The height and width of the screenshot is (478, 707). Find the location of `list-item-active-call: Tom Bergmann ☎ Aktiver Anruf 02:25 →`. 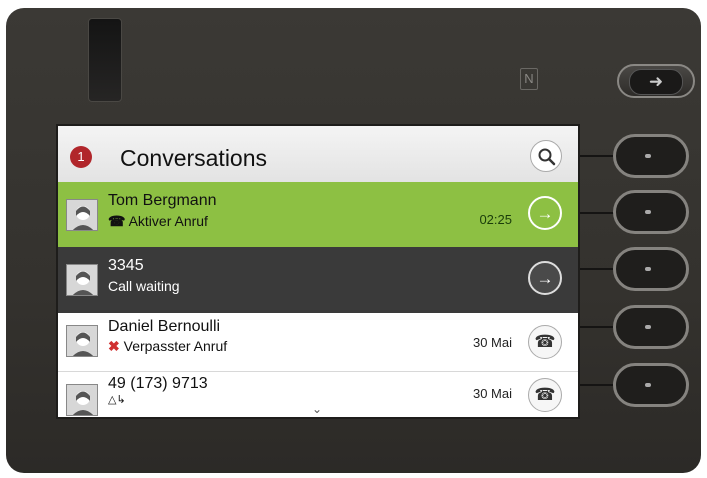

list-item-active-call: Tom Bergmann ☎ Aktiver Anruf 02:25 → is located at coordinates (318, 214).